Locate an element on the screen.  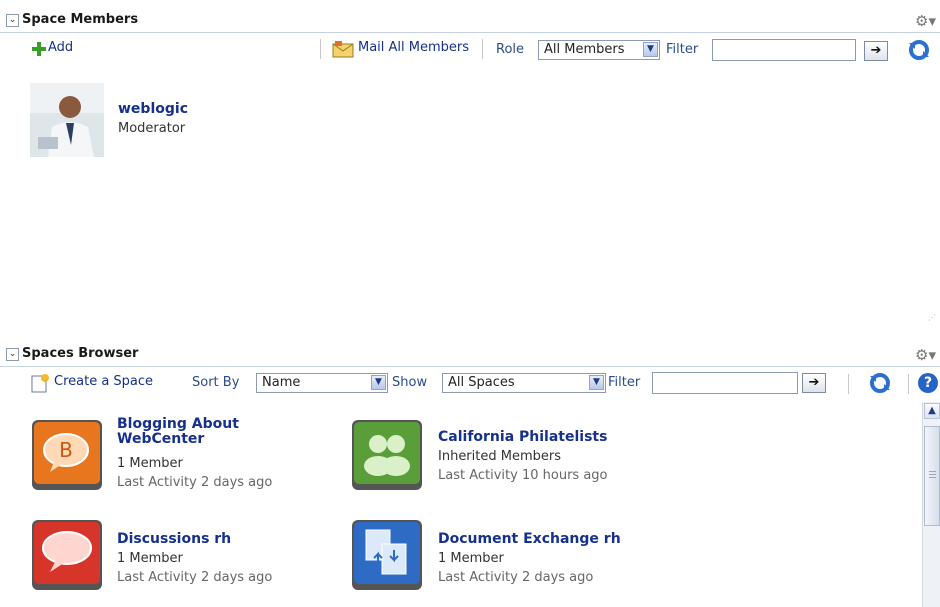
discussion-icon is located at coordinates (67, 555).